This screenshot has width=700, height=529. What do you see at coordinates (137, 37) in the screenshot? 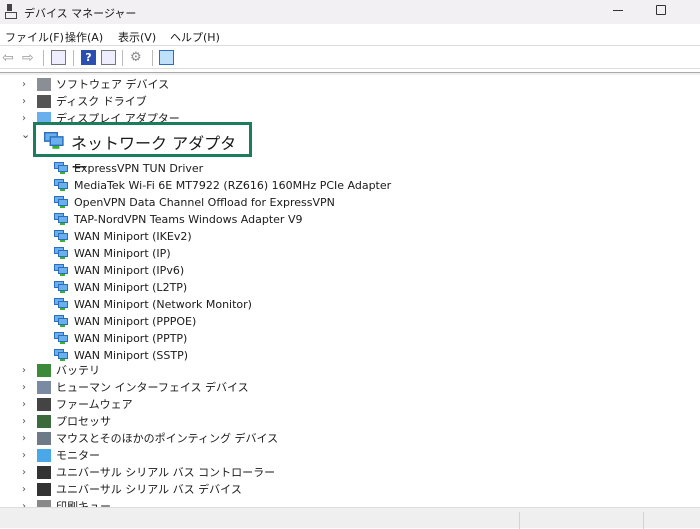
I see `menu-view: 表示(V)` at bounding box center [137, 37].